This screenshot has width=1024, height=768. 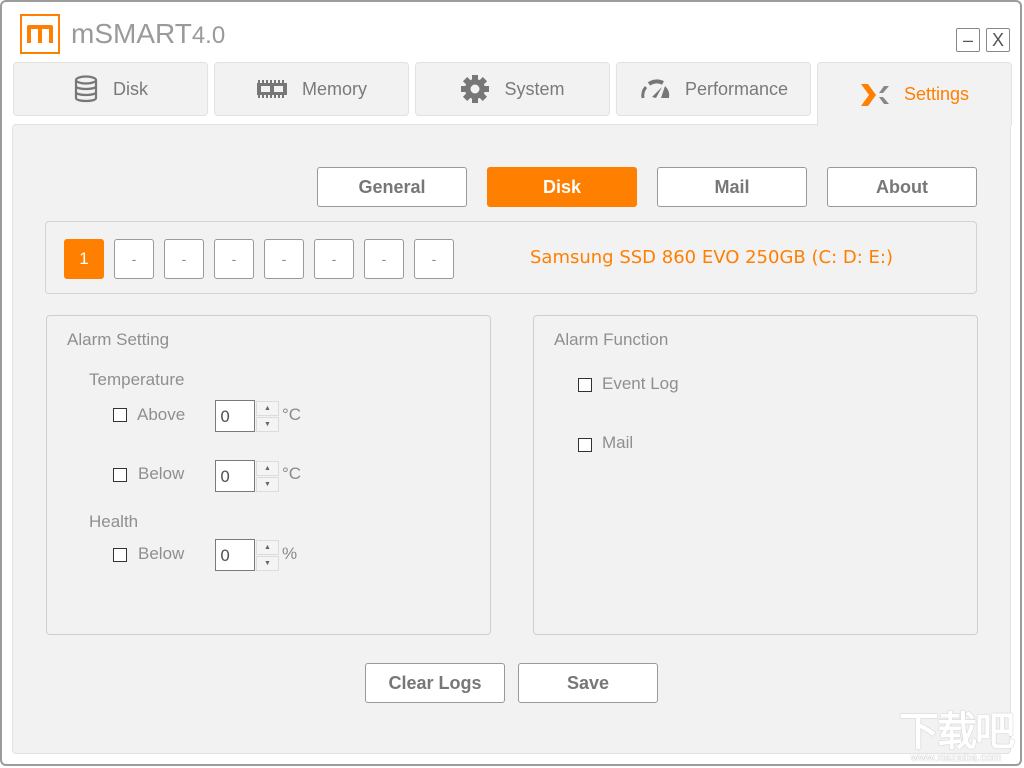 What do you see at coordinates (475, 89) in the screenshot?
I see `gear-icon` at bounding box center [475, 89].